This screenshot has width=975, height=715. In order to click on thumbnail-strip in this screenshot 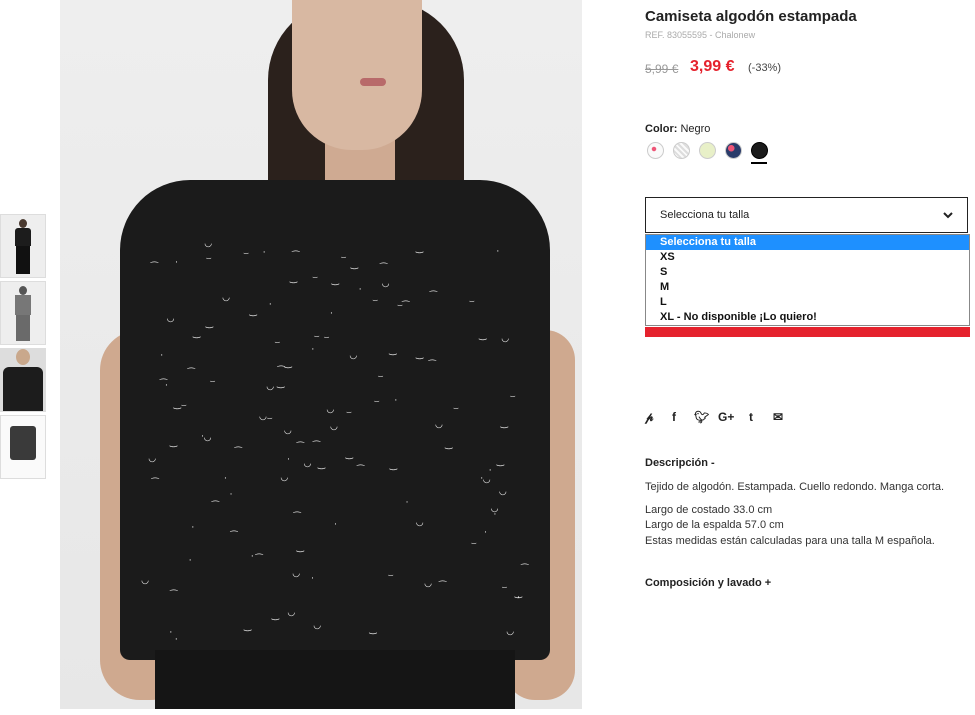, I will do `click(23, 348)`.